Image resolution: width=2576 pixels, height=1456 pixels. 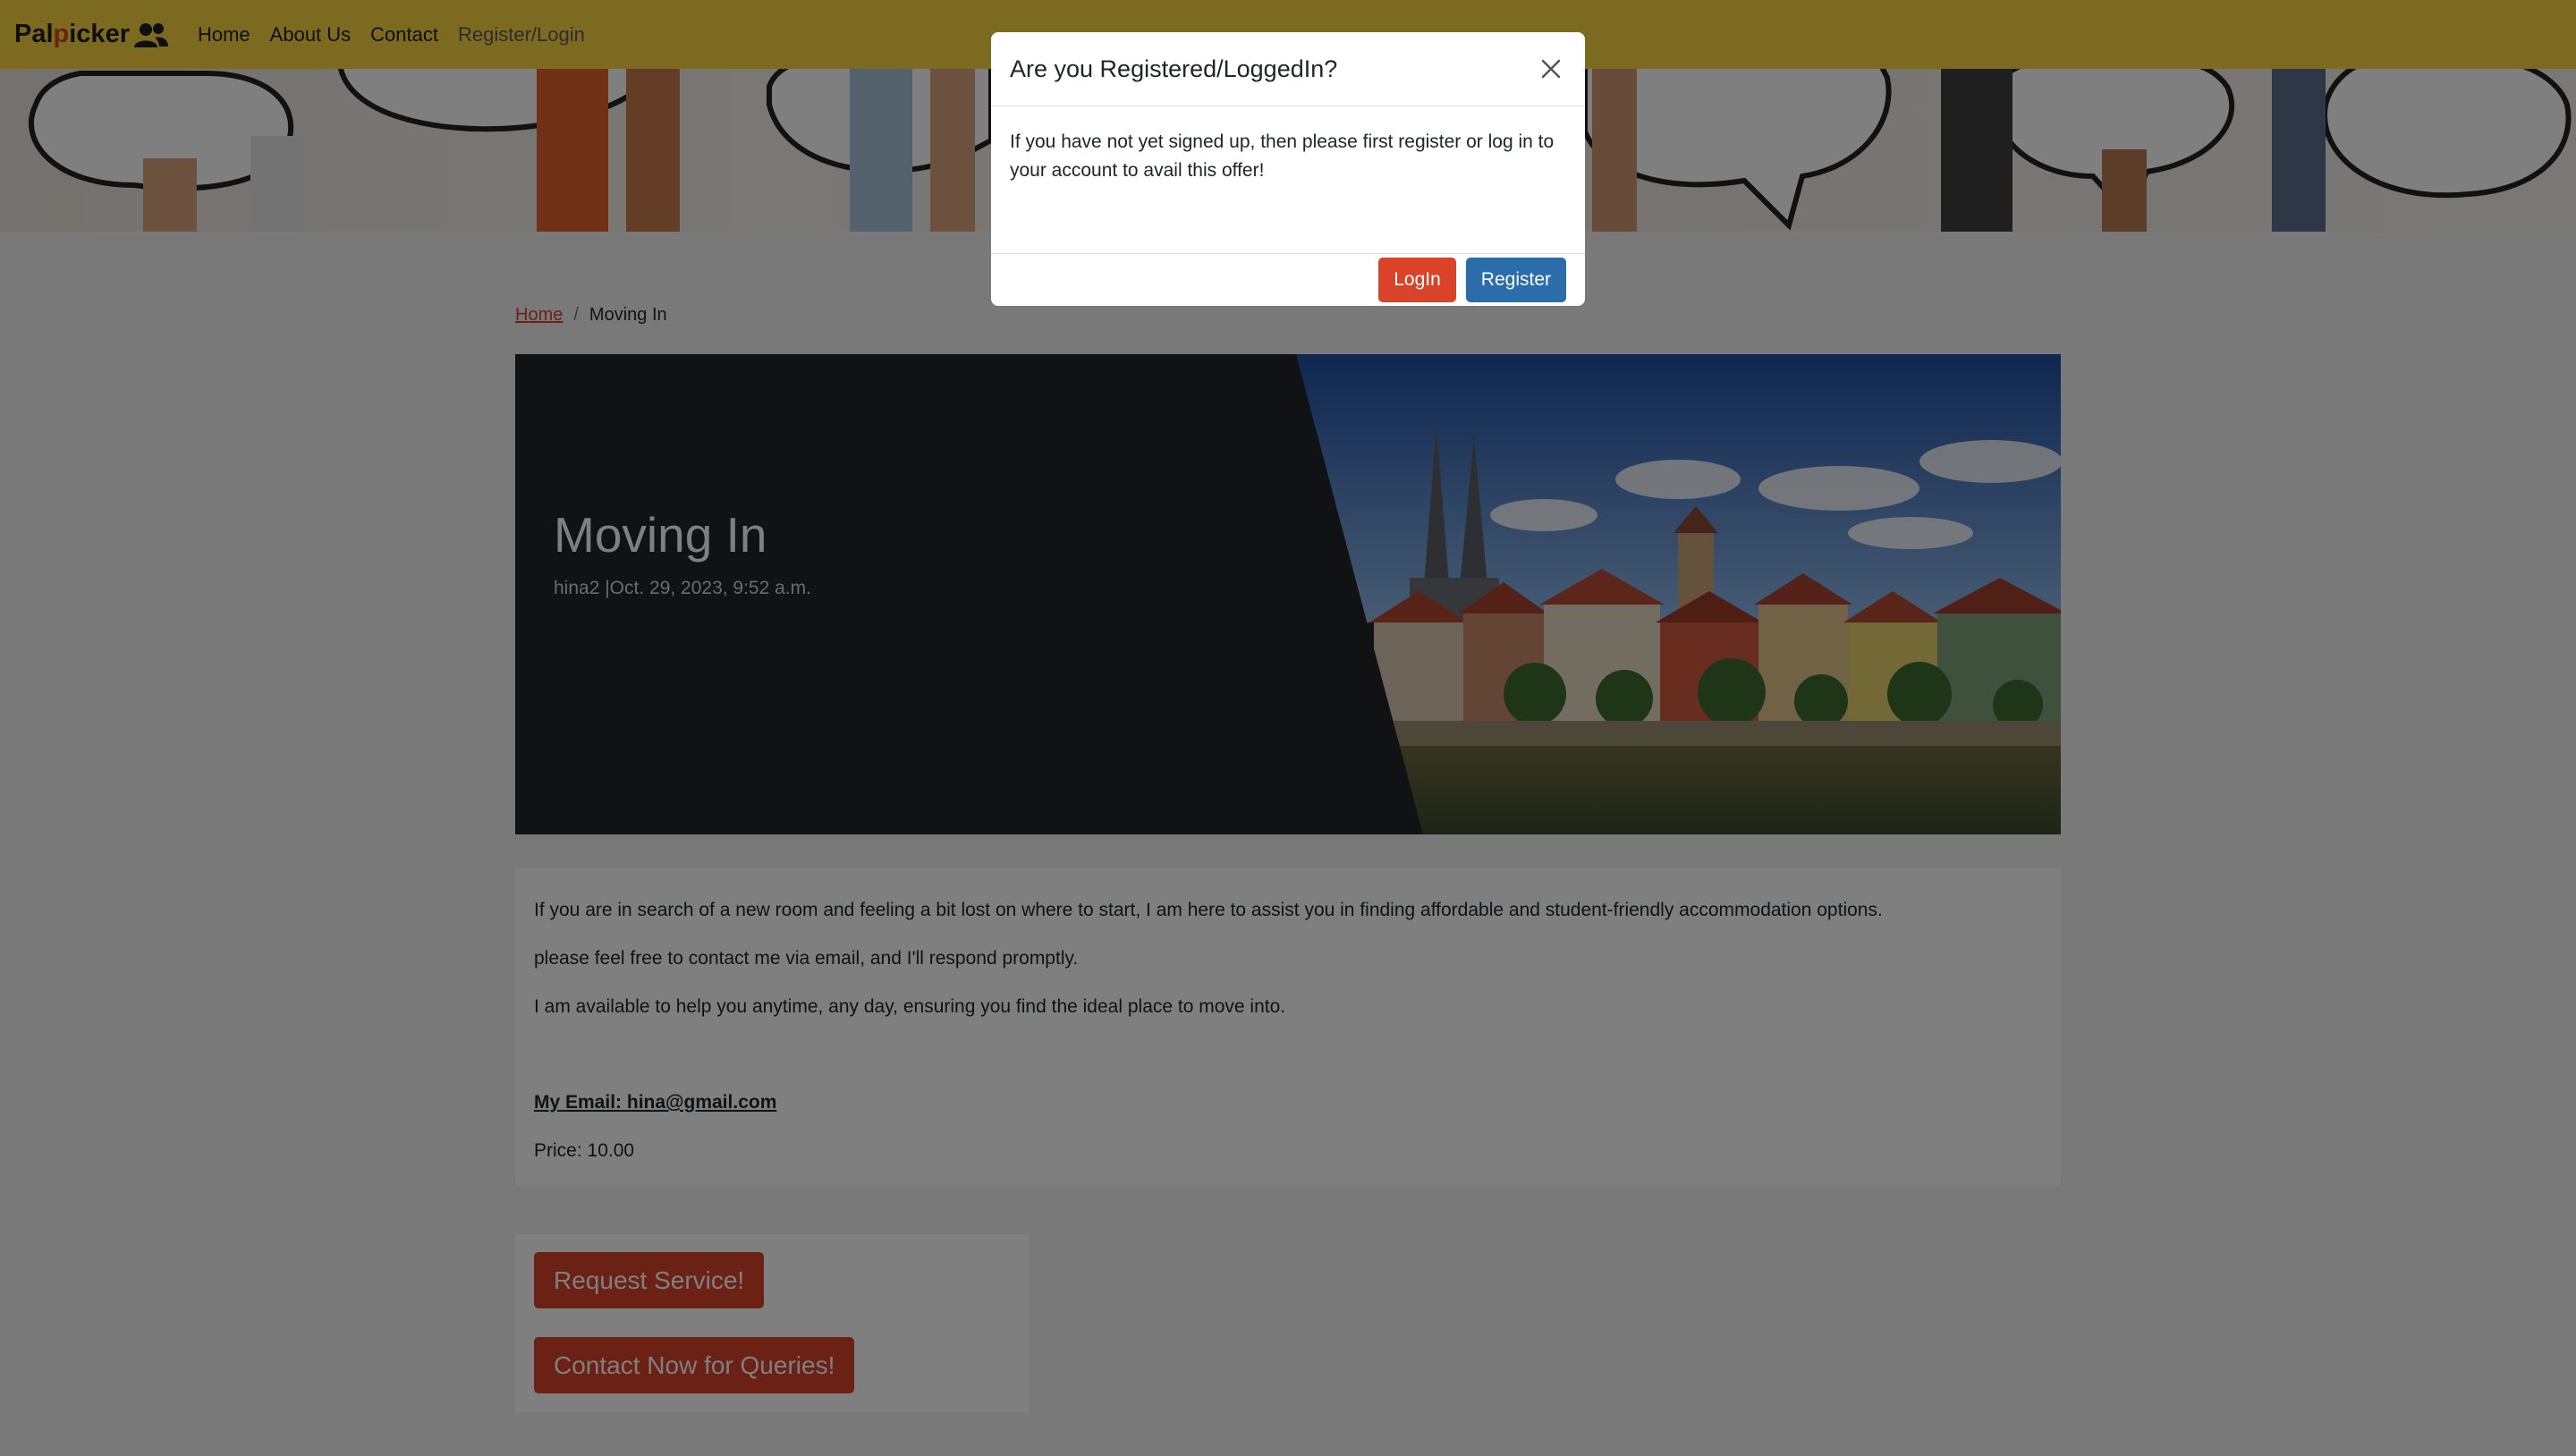 What do you see at coordinates (1174, 68) in the screenshot?
I see `modal-title: Are you Registered/LoggedIn?` at bounding box center [1174, 68].